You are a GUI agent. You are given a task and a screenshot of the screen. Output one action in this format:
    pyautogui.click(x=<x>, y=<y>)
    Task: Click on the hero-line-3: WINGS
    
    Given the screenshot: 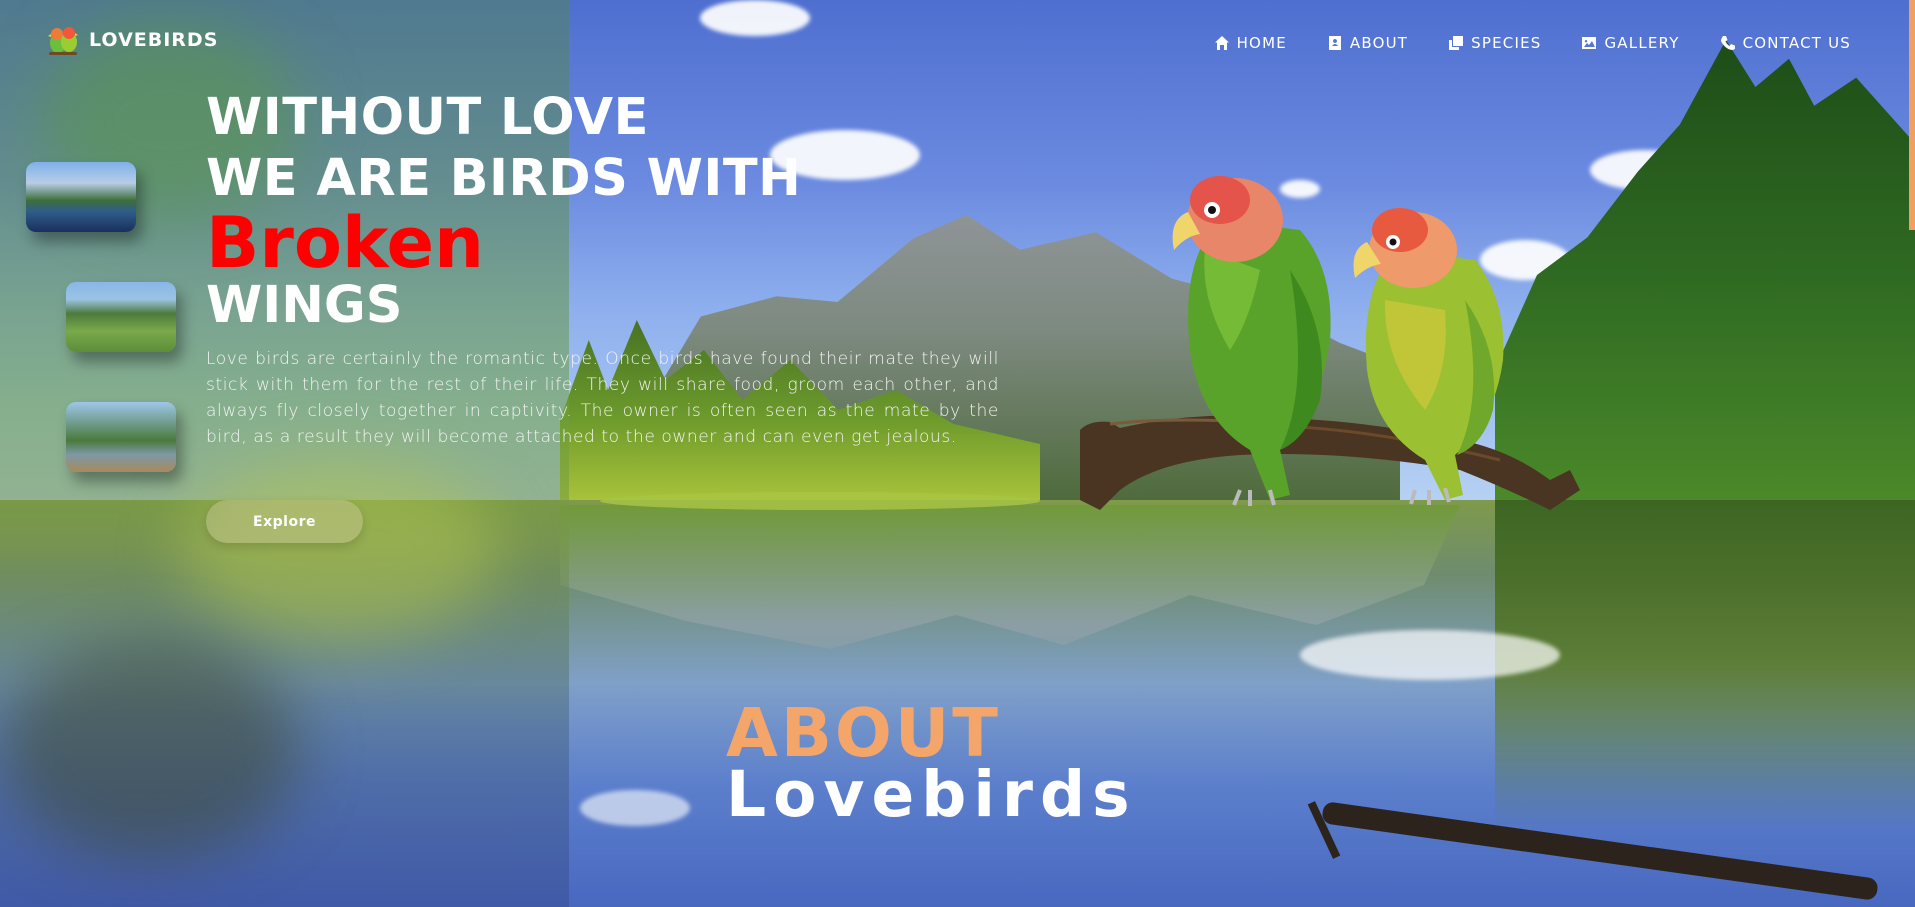 What is the action you would take?
    pyautogui.click(x=304, y=305)
    